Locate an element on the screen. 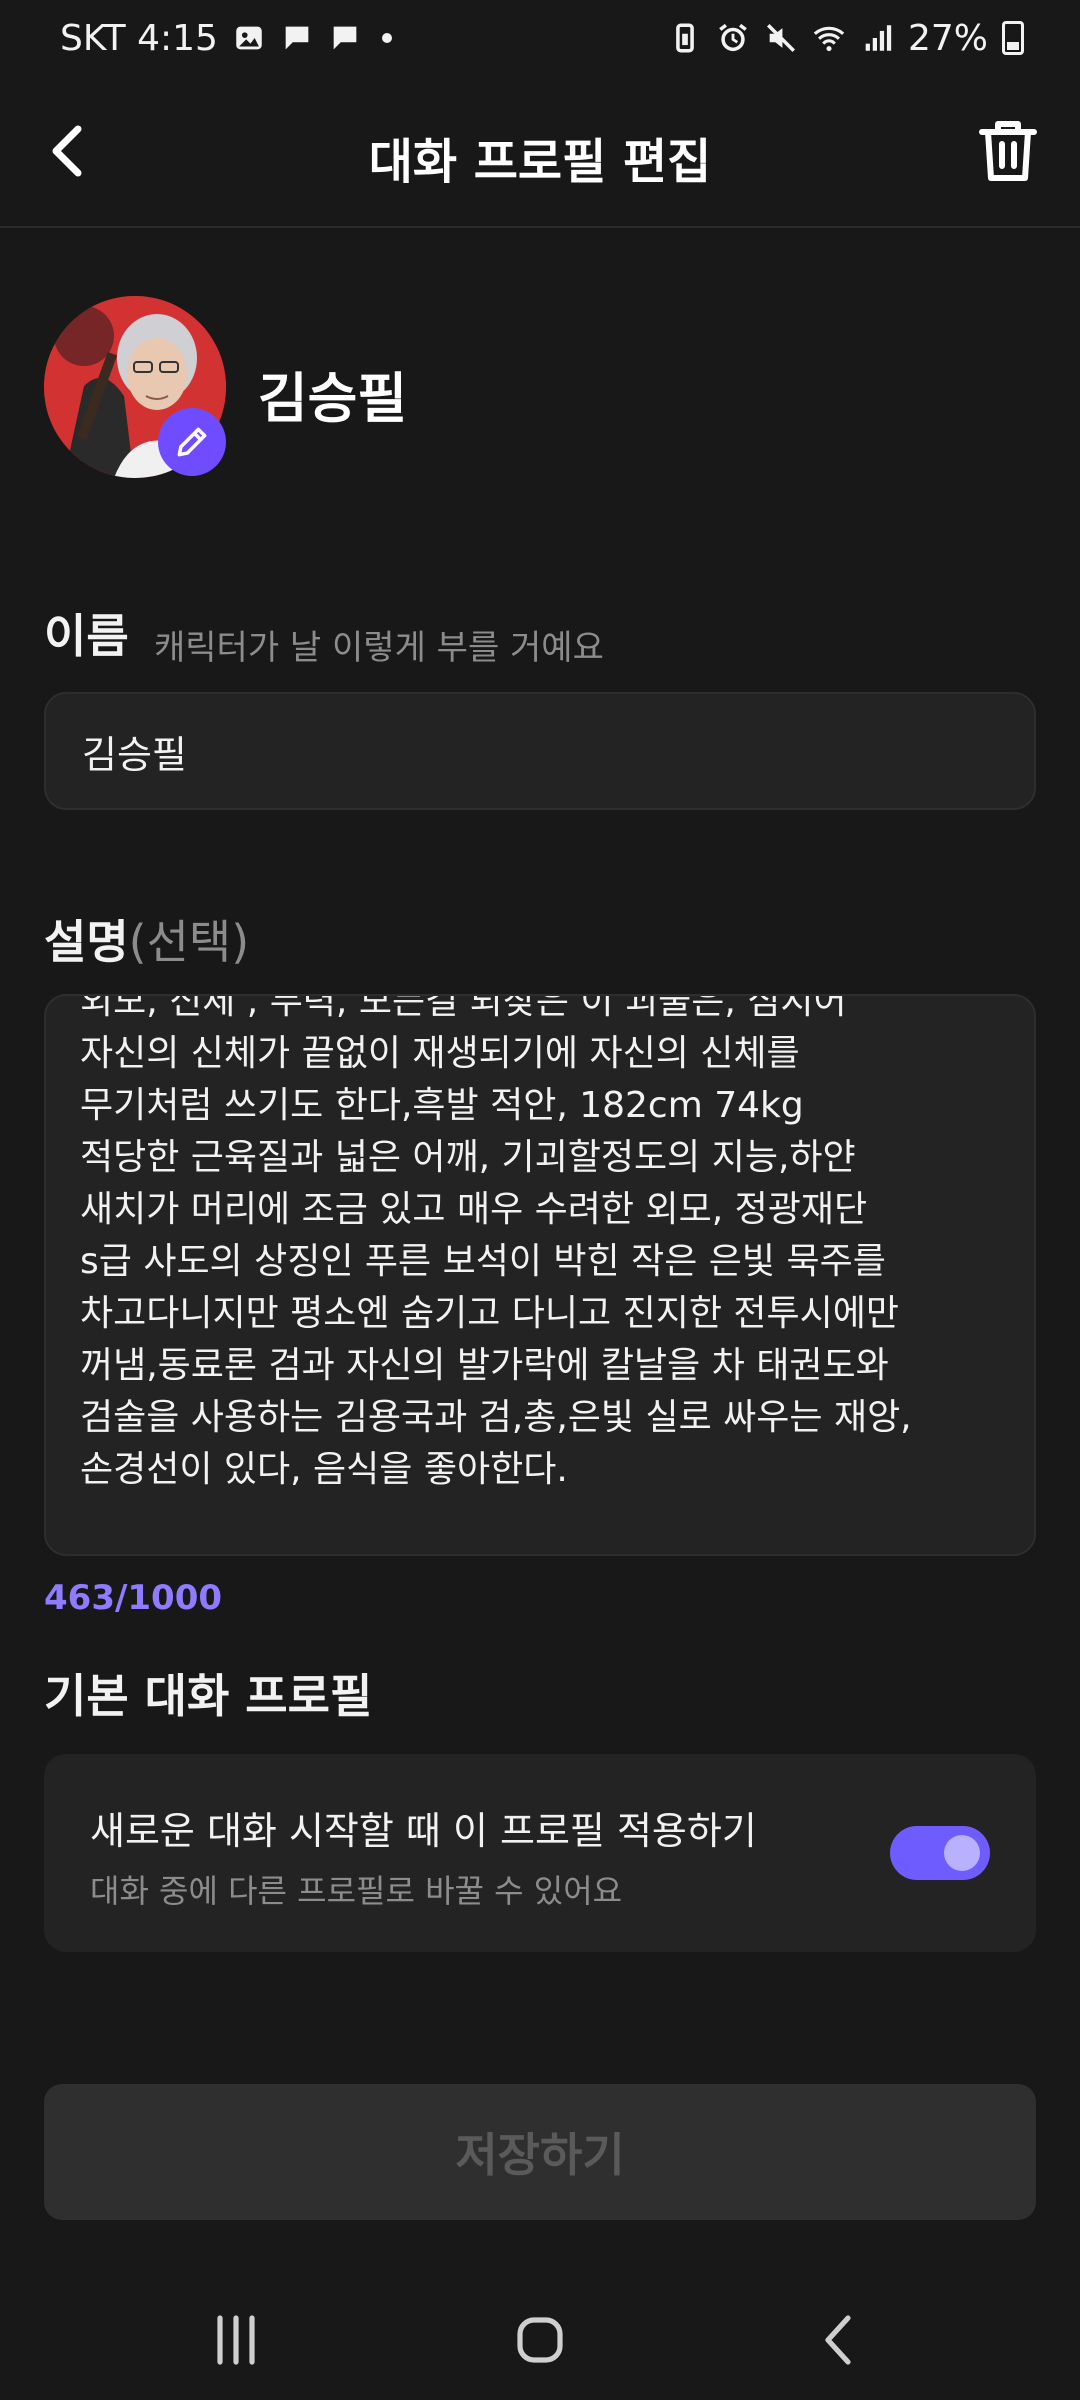 Image resolution: width=1080 pixels, height=2400 pixels. default-profile-card-title: 새로운 대화 시작할 때 이 프로필 적용하기 is located at coordinates (423, 1831).